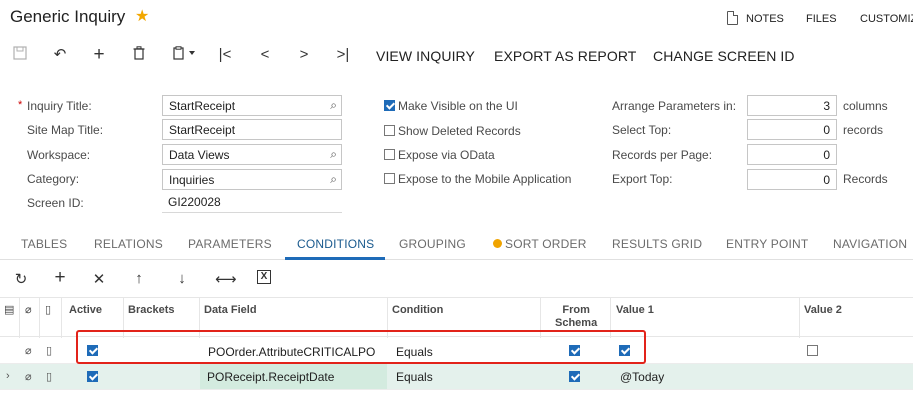 This screenshot has width=913, height=402. Describe the element at coordinates (485, 179) in the screenshot. I see `expose-mobile-label: Expose to the Mobile Application` at that location.